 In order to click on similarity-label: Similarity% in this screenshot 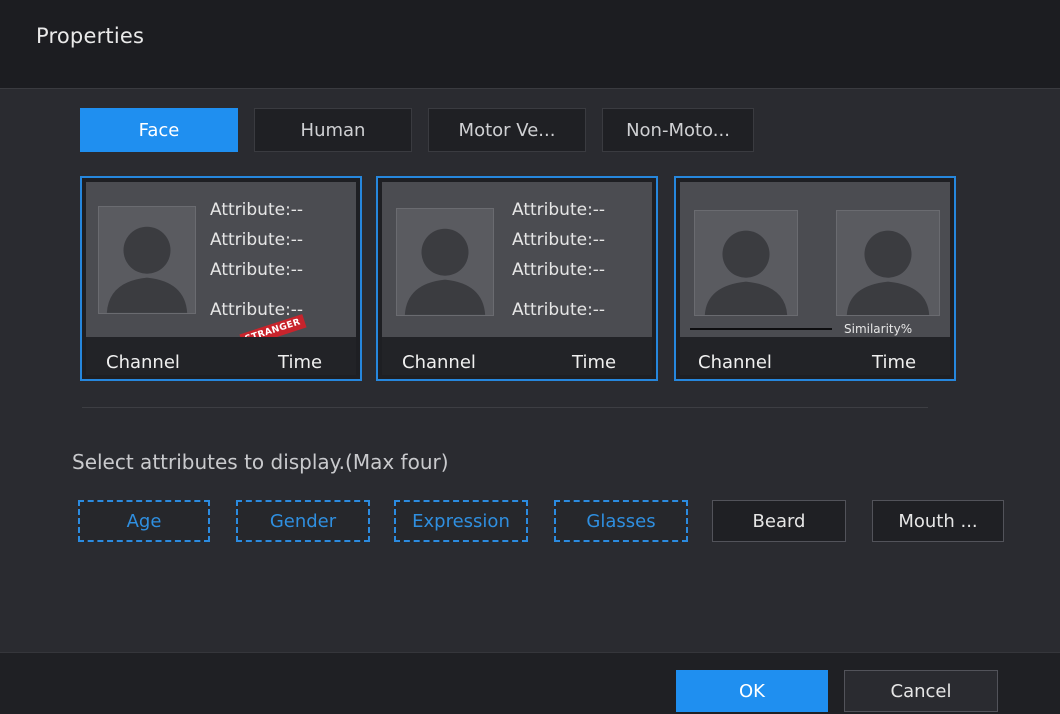, I will do `click(878, 329)`.